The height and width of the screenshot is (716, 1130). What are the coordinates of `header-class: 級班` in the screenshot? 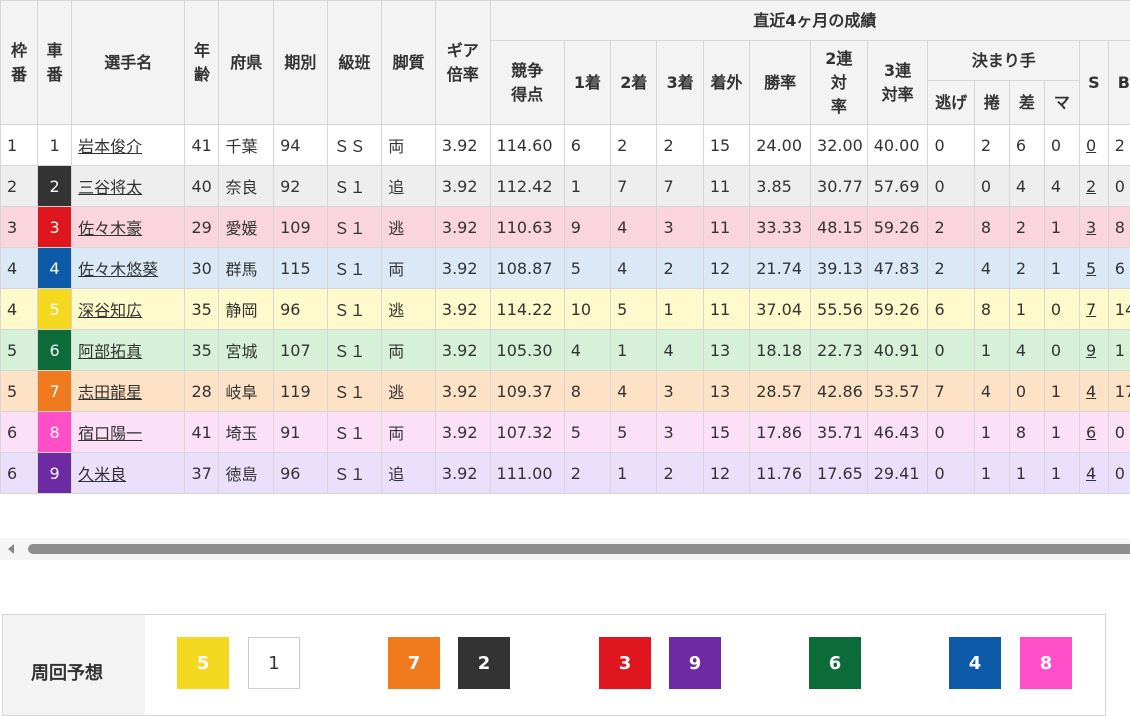 It's located at (354, 63).